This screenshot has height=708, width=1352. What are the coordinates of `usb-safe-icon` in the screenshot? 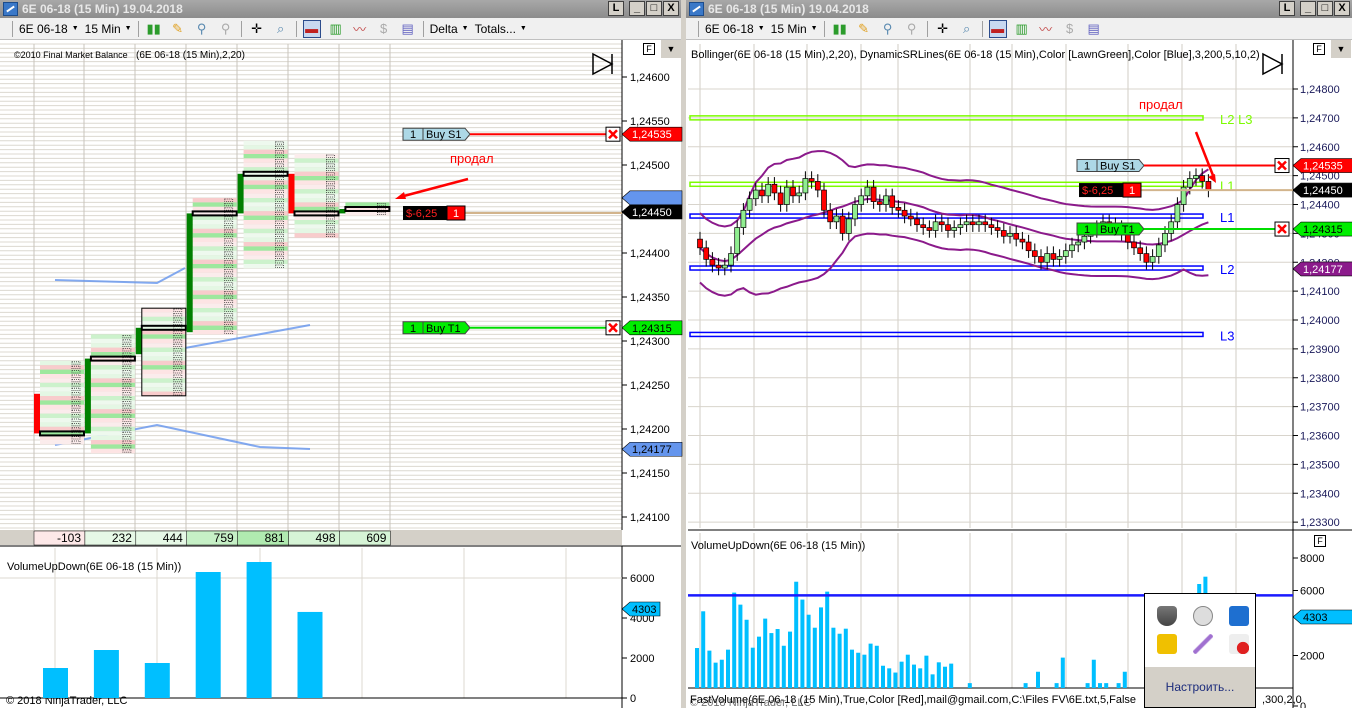 It's located at (1167, 616).